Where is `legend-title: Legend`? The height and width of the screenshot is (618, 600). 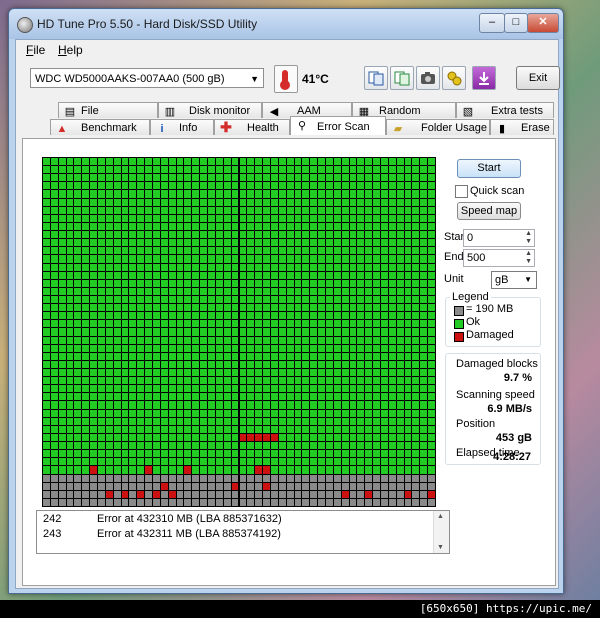 legend-title: Legend is located at coordinates (470, 297).